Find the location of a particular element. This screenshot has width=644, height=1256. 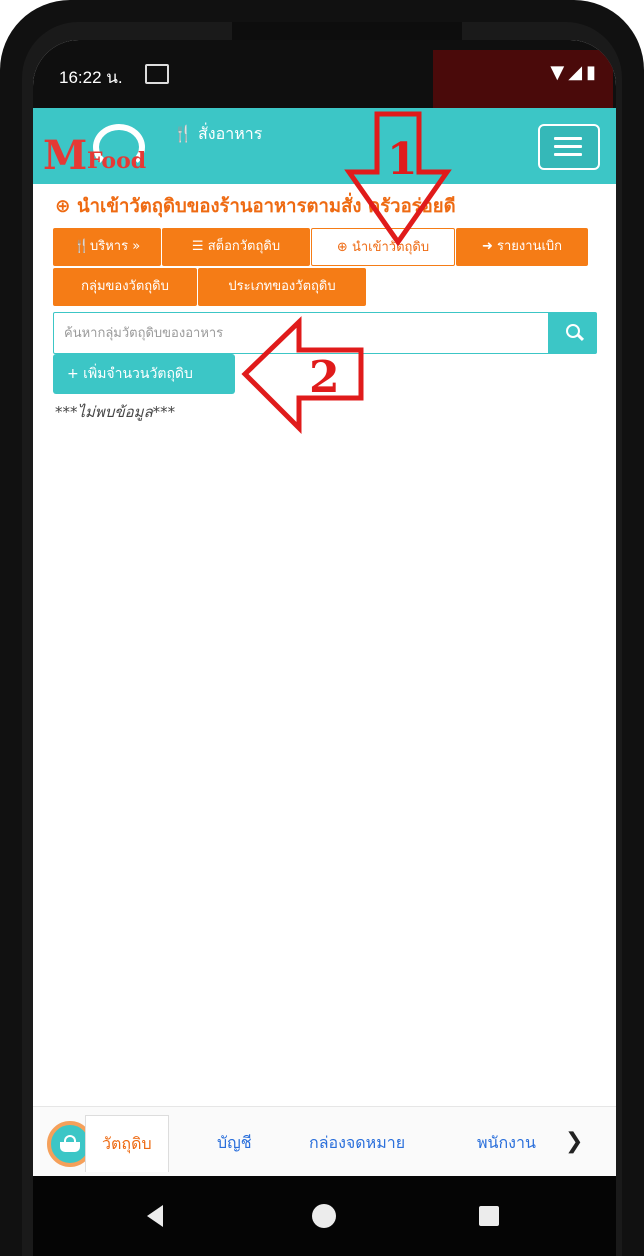

add-quantity-label: + เพิ่มจำนวนวัตถุดิบ is located at coordinates (130, 374).